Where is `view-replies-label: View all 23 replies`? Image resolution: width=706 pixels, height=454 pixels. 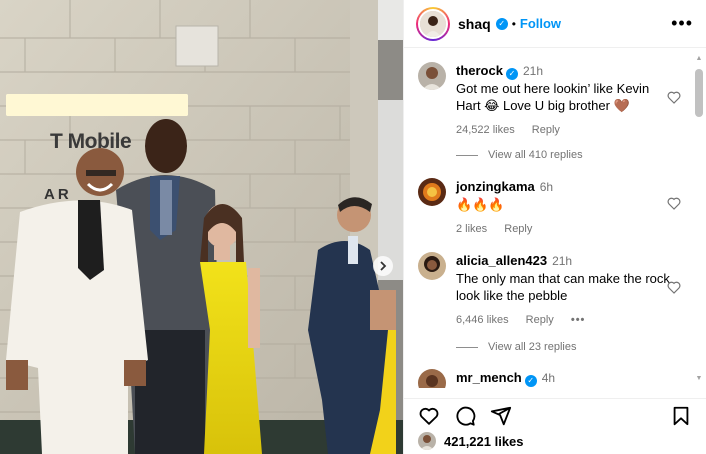
view-replies-label: View all 23 replies is located at coordinates (532, 347).